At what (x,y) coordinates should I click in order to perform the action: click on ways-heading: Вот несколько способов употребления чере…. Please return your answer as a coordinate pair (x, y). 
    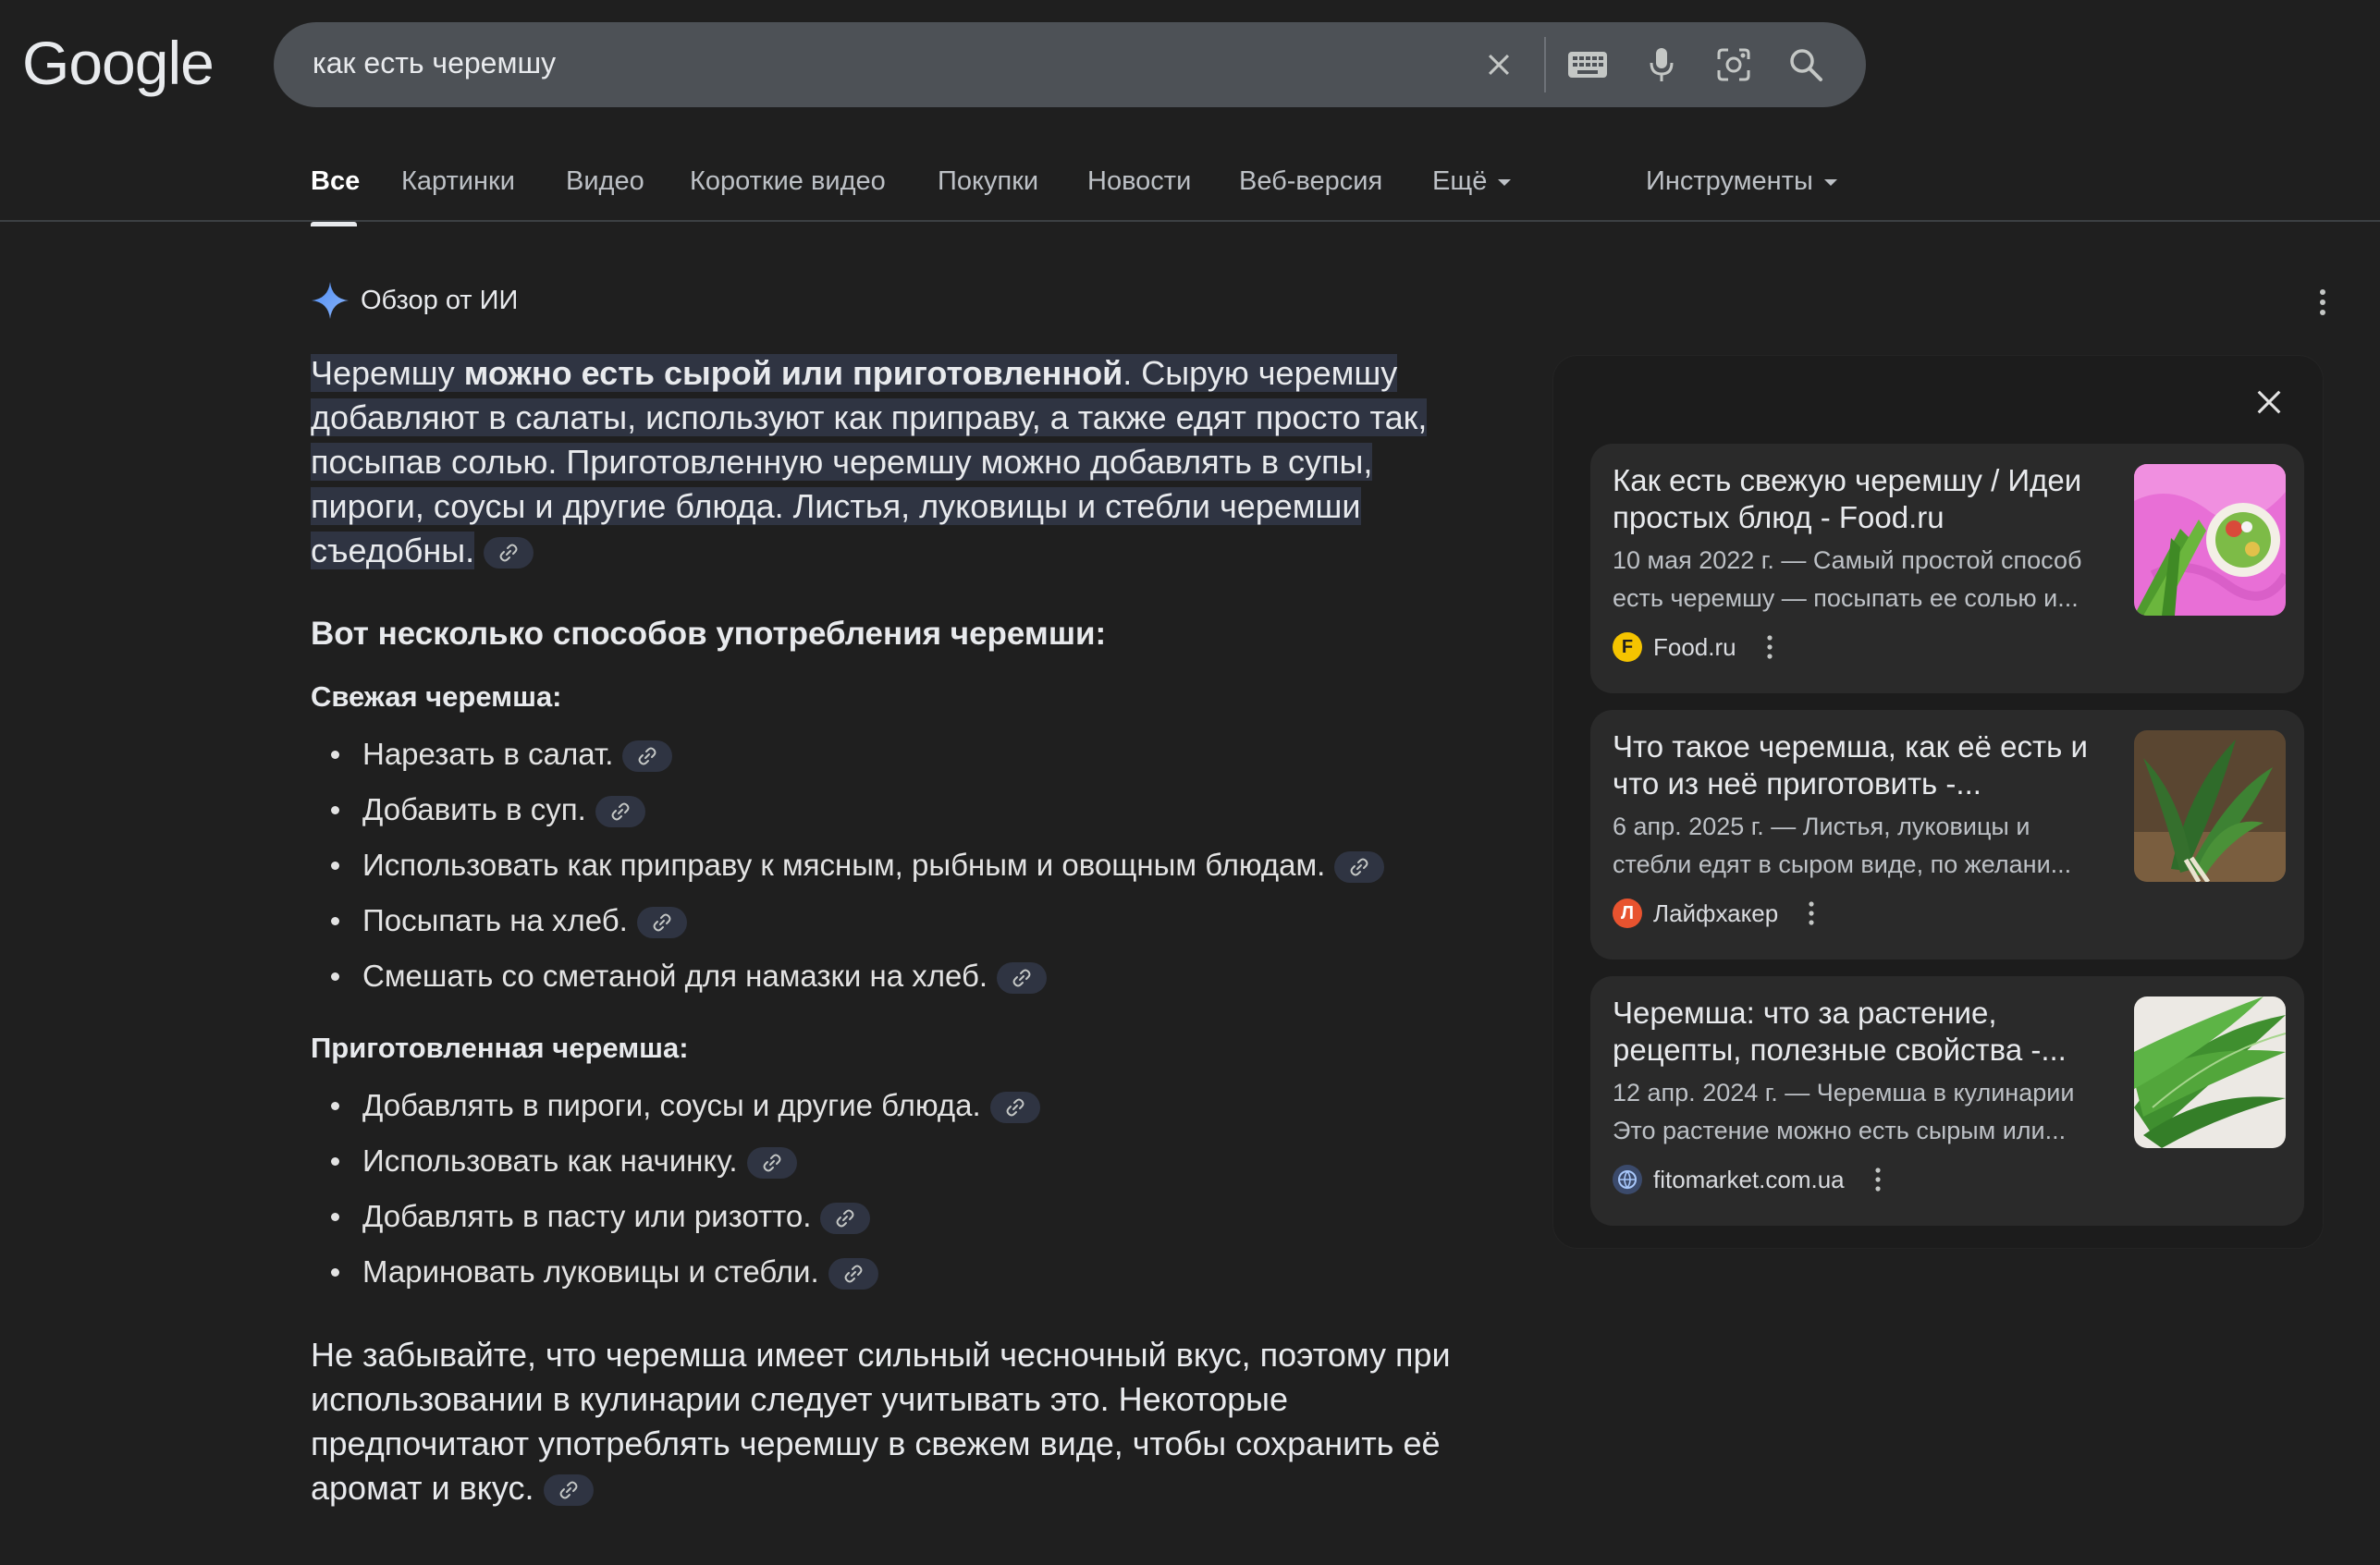
    Looking at the image, I should click on (709, 634).